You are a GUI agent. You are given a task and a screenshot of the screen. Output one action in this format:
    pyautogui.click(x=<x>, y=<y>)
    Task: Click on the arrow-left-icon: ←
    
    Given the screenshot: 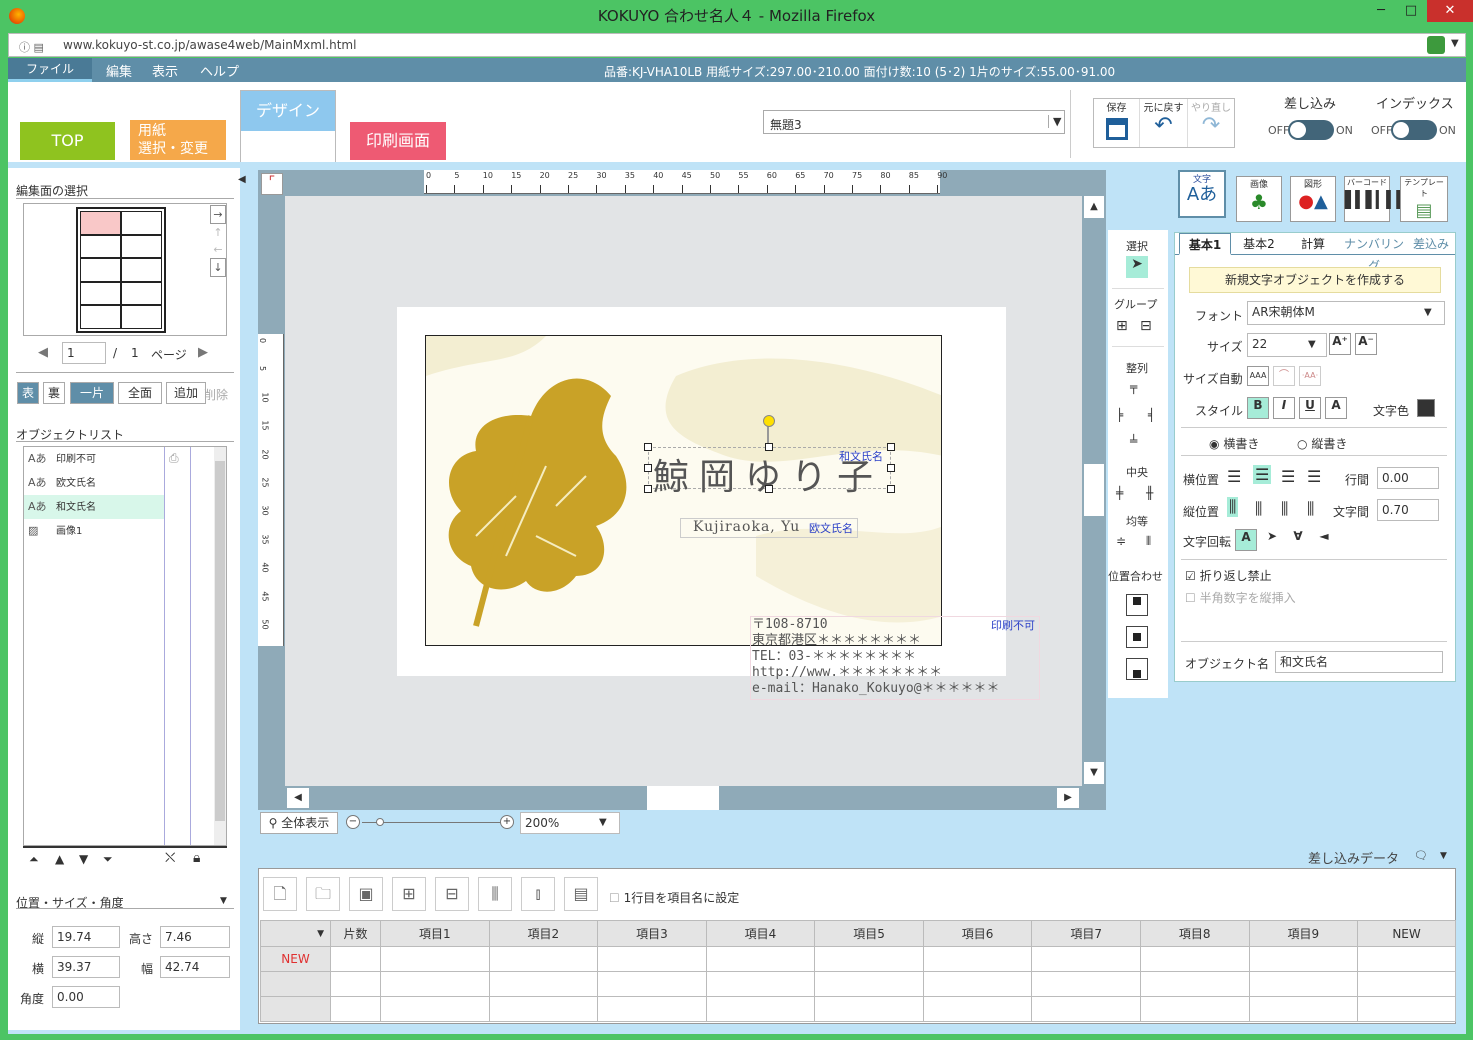 What is the action you would take?
    pyautogui.click(x=218, y=249)
    